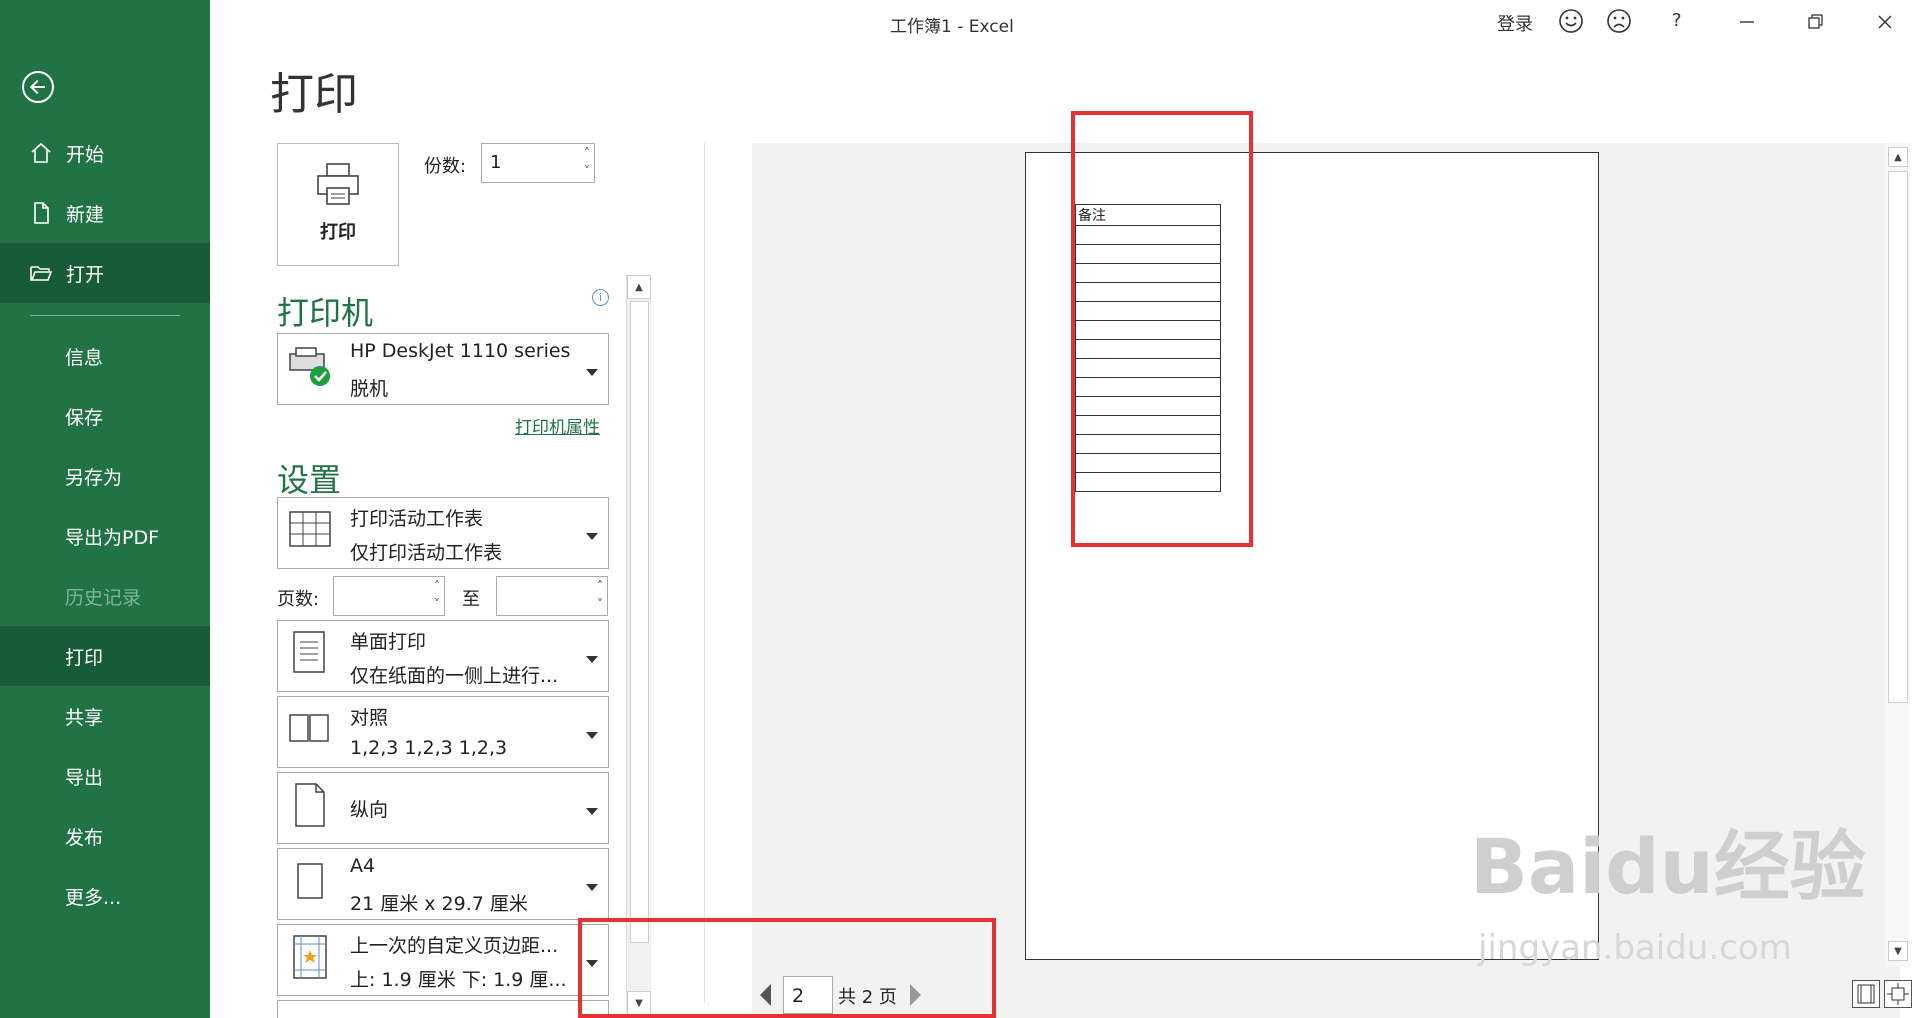 Image resolution: width=1920 pixels, height=1018 pixels. Describe the element at coordinates (103, 597) in the screenshot. I see `sidebar-item-history: 历史记录` at that location.